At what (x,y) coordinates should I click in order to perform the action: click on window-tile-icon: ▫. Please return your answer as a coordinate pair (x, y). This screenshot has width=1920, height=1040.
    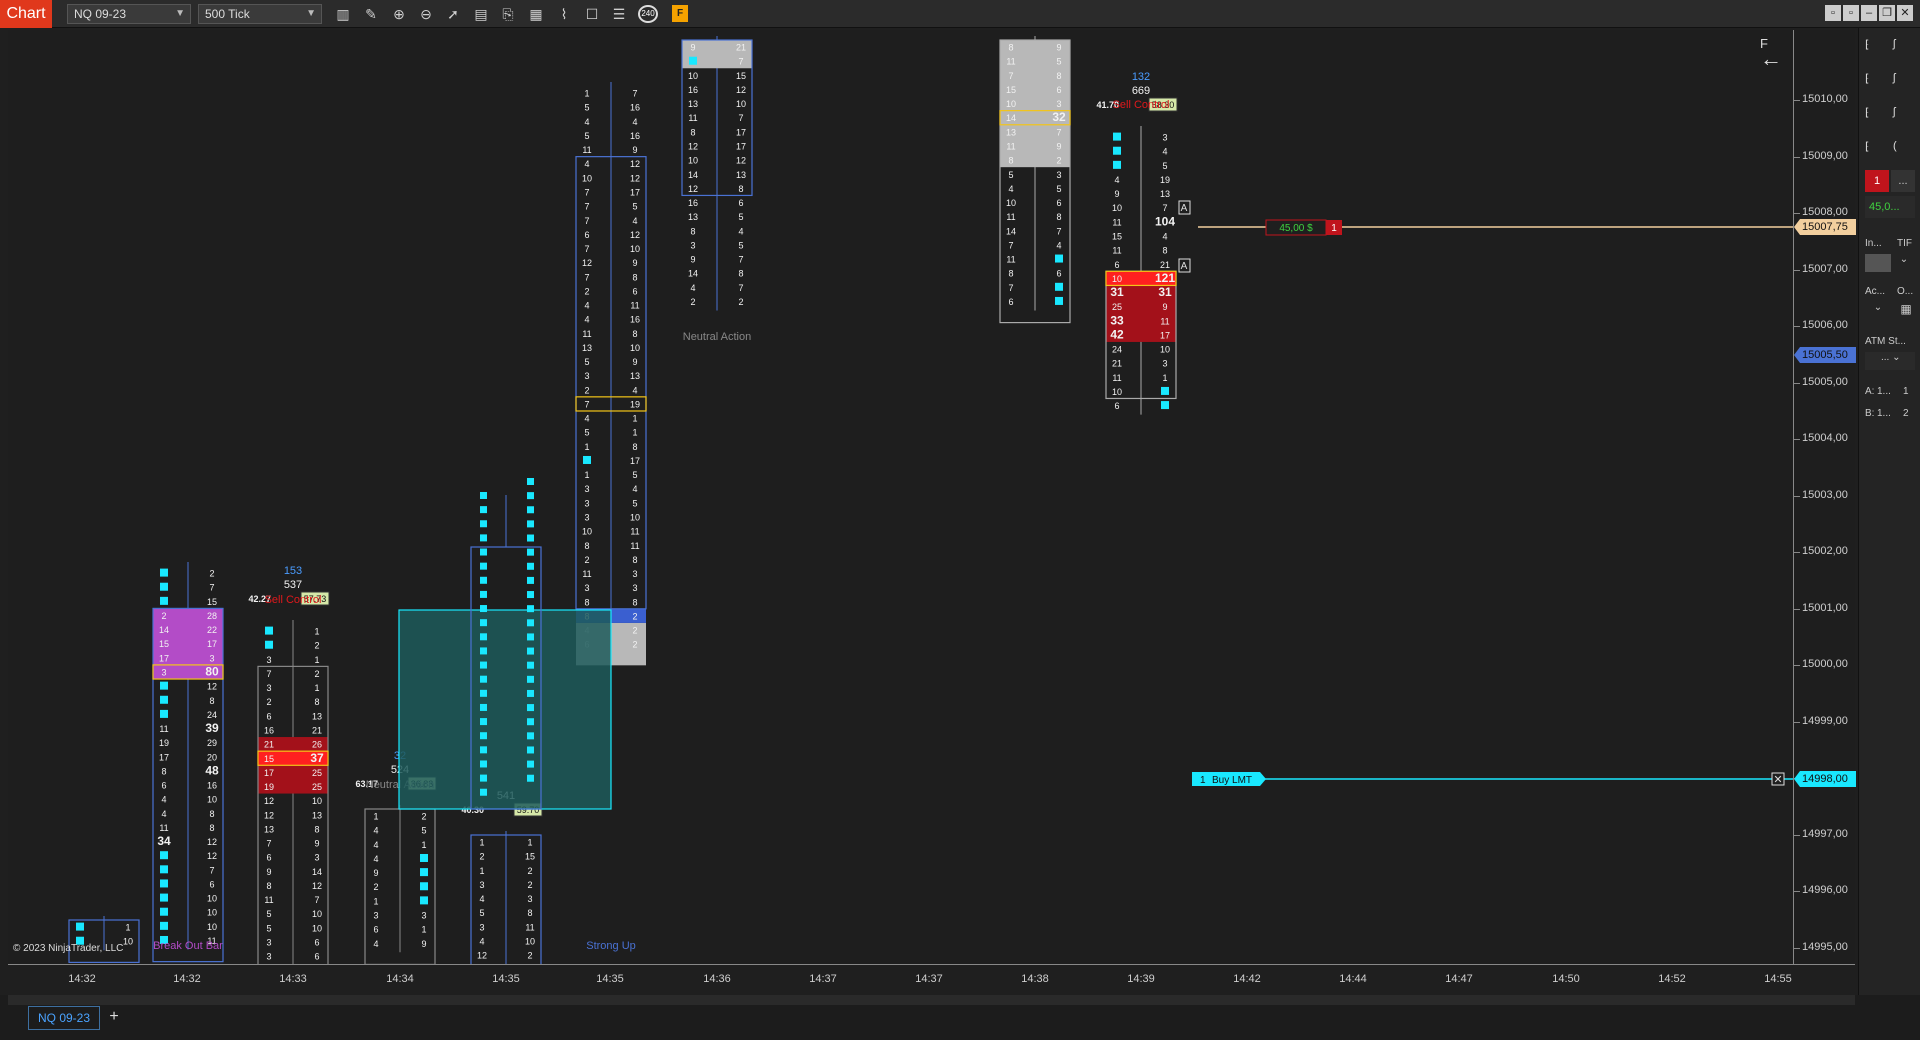
    Looking at the image, I should click on (1833, 13).